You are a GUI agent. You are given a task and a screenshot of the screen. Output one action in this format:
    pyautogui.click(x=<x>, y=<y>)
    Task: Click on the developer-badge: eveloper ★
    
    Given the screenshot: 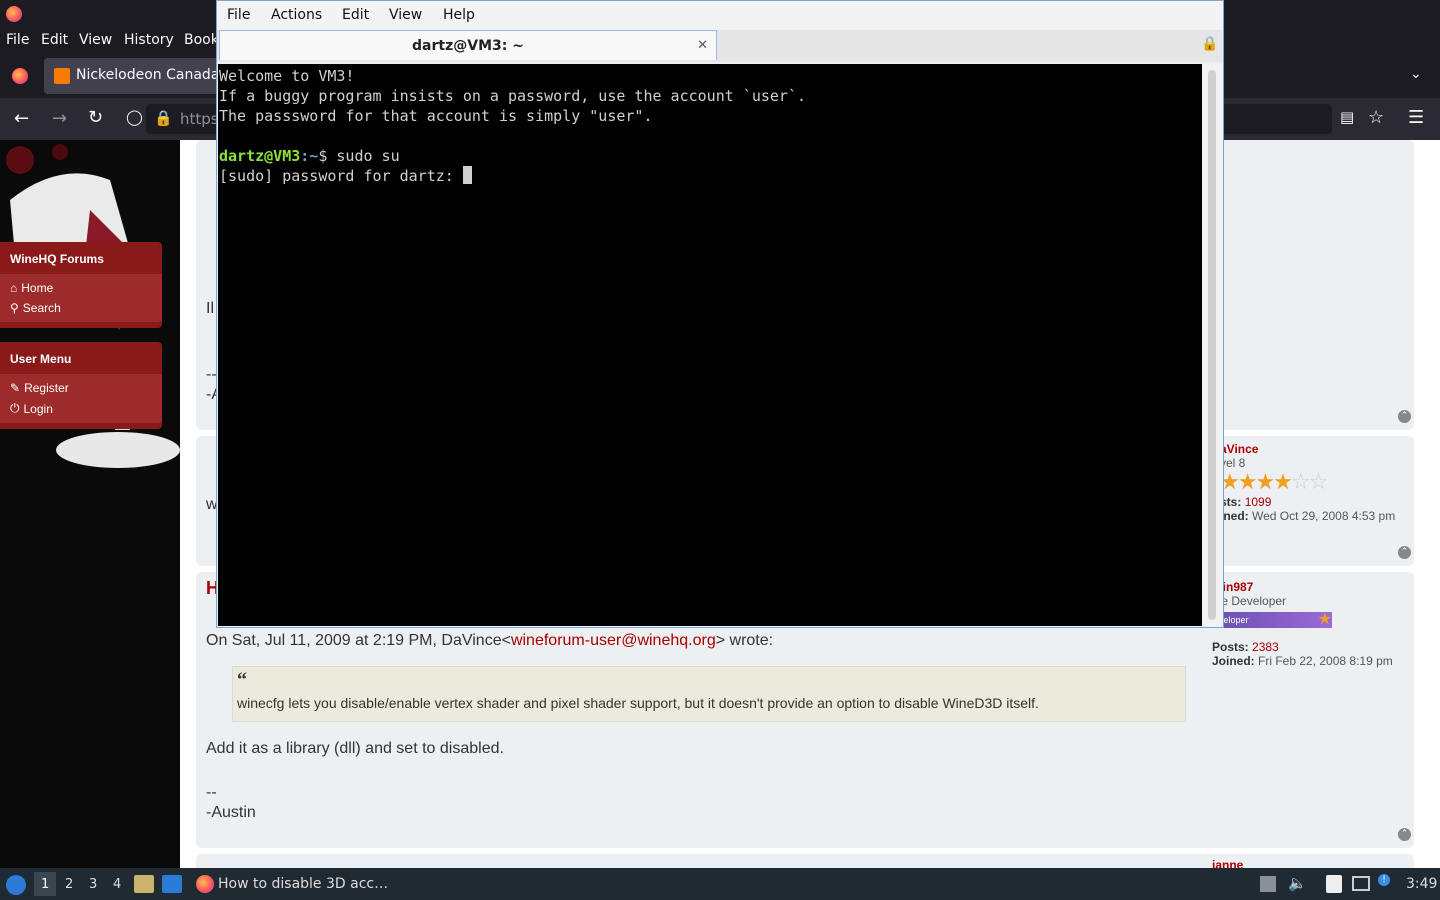 What is the action you would take?
    pyautogui.click(x=1272, y=619)
    